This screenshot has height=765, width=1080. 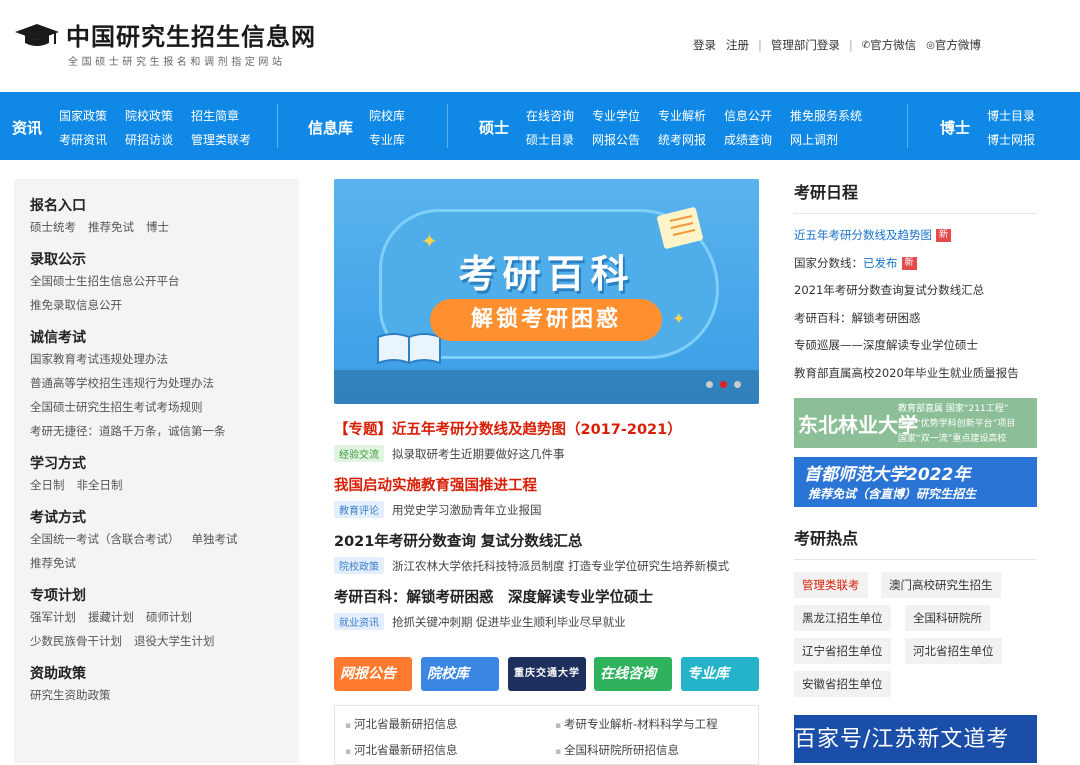 I want to click on sidebar-link: 全日制, so click(x=47, y=485).